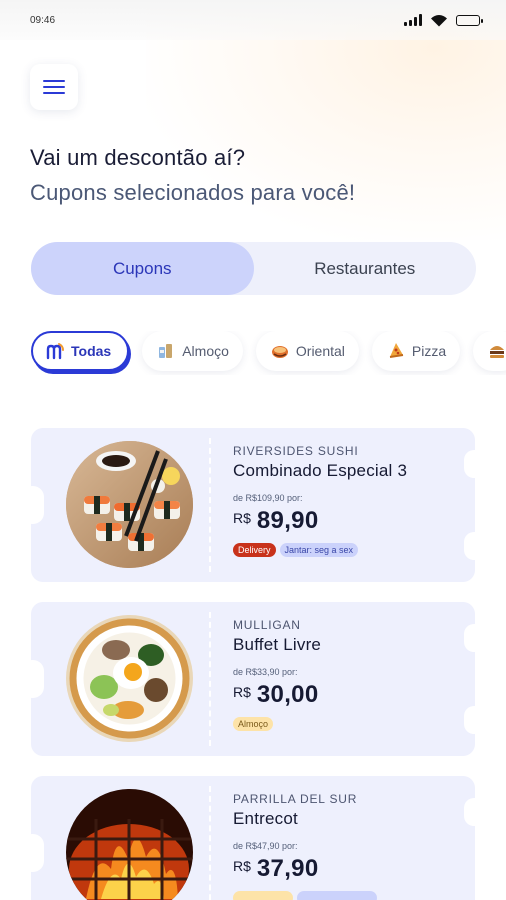  What do you see at coordinates (365, 268) in the screenshot?
I see `tab-restaurantes: Restaurantes` at bounding box center [365, 268].